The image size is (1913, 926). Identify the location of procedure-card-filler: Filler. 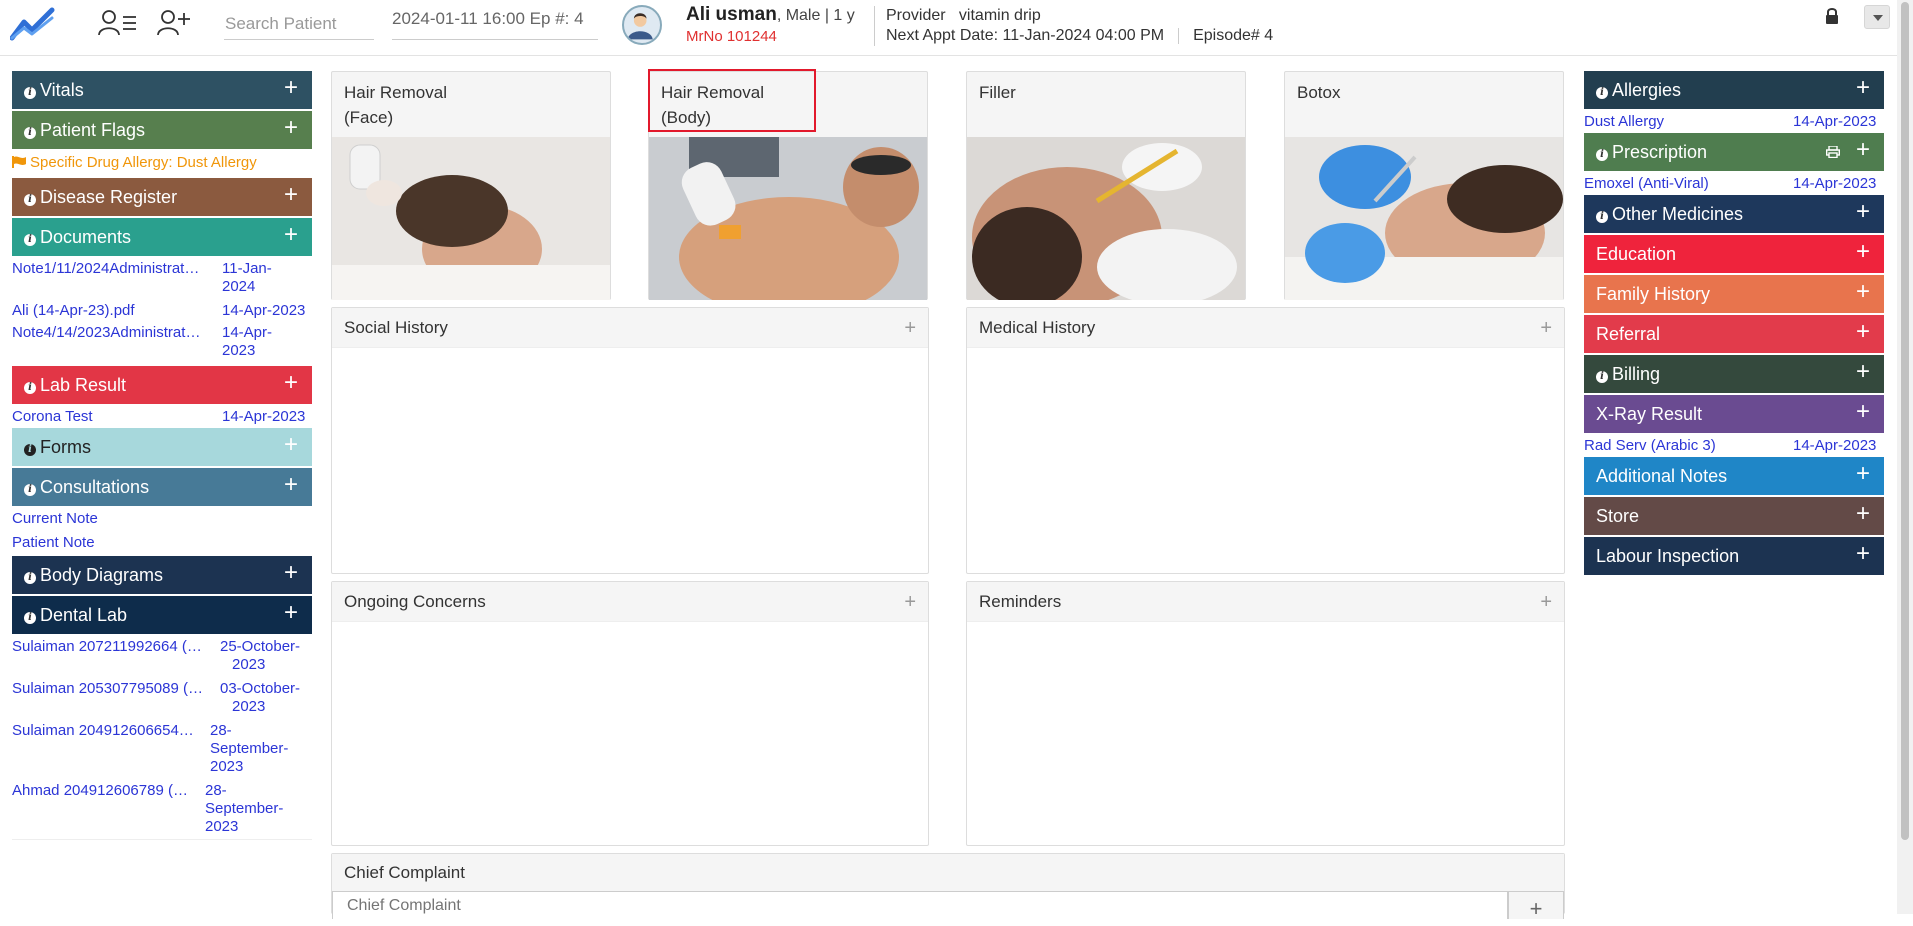
(1106, 185).